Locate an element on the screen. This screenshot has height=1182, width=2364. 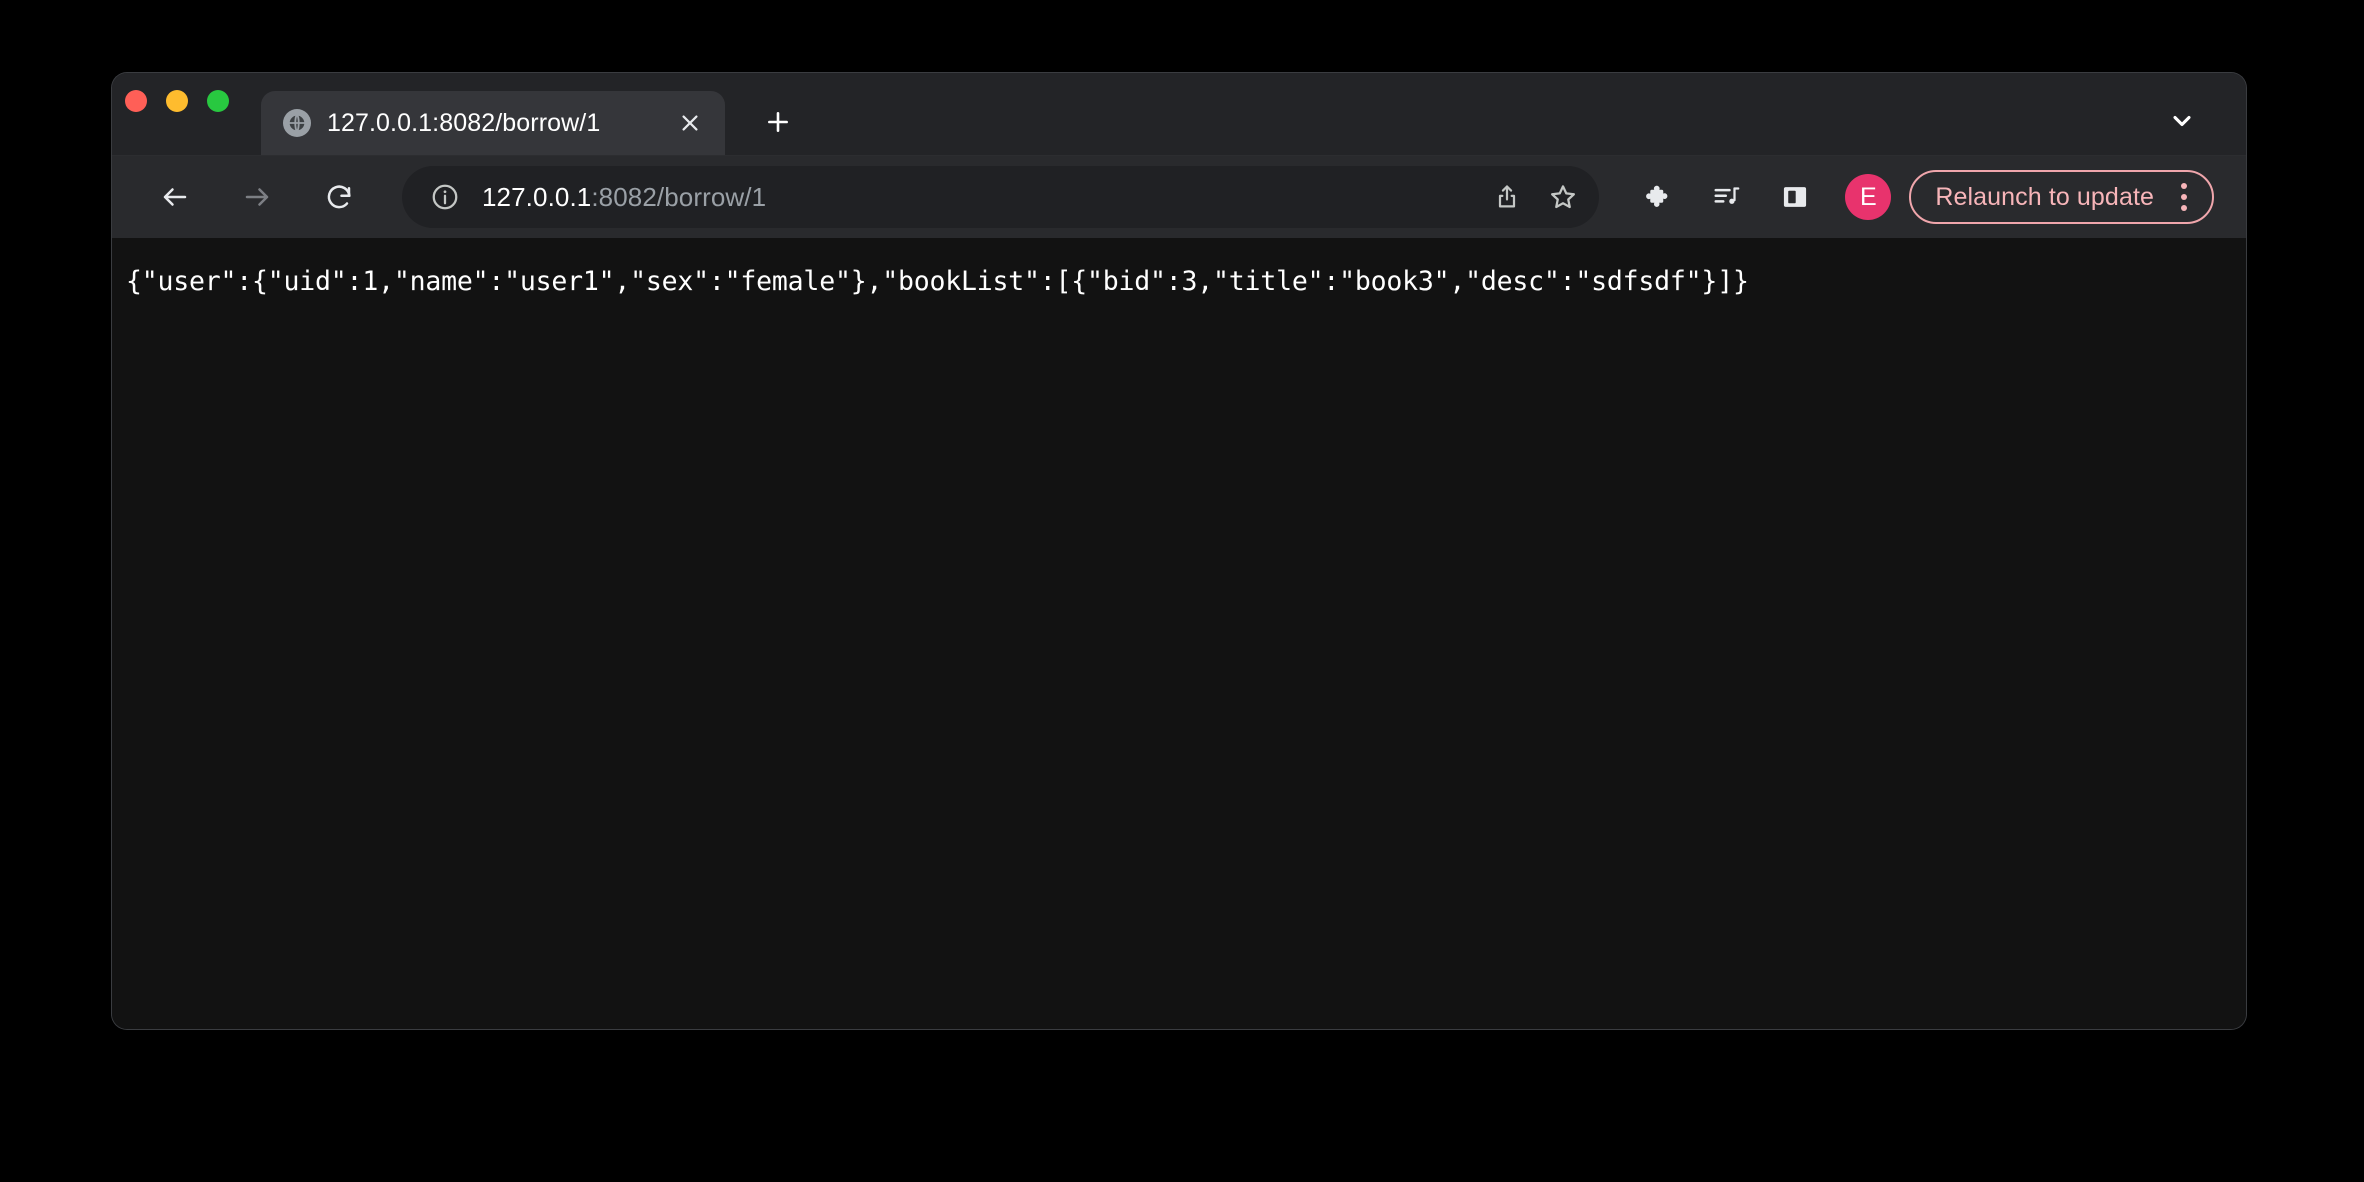
window-controls is located at coordinates (170, 114).